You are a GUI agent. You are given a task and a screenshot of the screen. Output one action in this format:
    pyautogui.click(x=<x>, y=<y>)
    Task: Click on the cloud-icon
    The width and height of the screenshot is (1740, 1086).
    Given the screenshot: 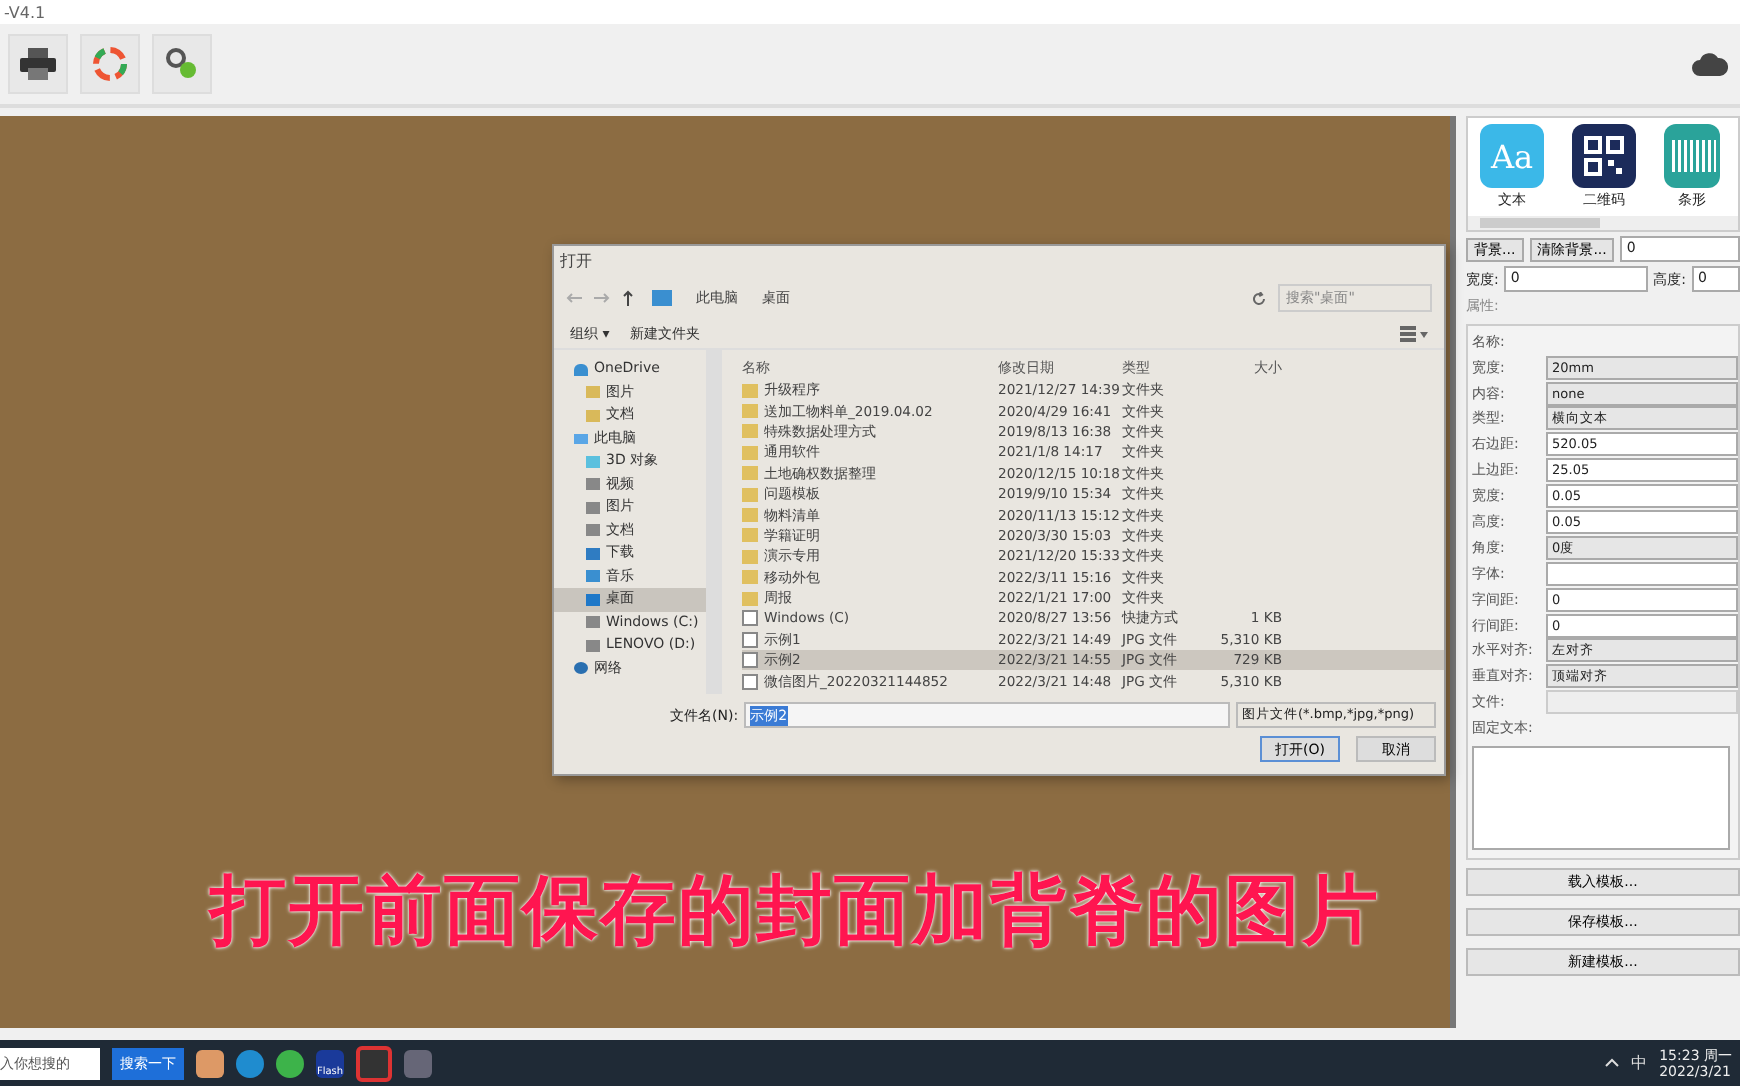 What is the action you would take?
    pyautogui.click(x=1710, y=64)
    